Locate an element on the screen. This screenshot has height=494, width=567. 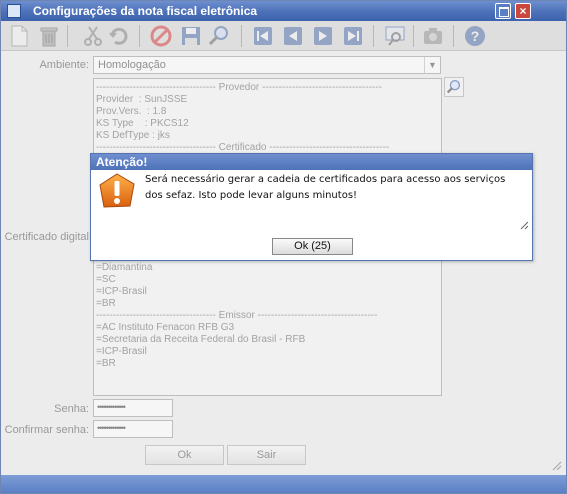
dialog-title: Atenção! is located at coordinates (311, 162).